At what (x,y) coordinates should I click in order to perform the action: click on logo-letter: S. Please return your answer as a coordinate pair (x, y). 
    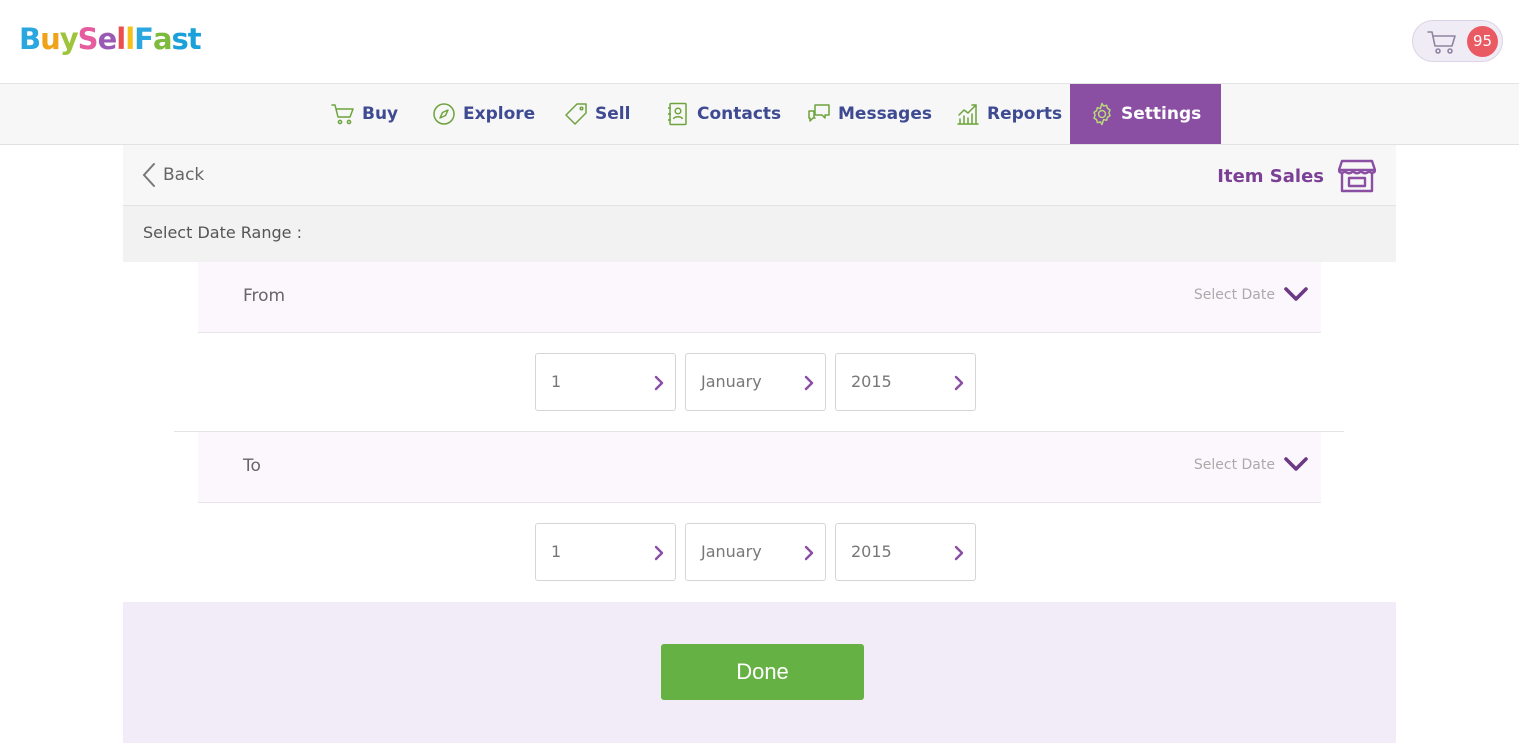
    Looking at the image, I should click on (88, 39).